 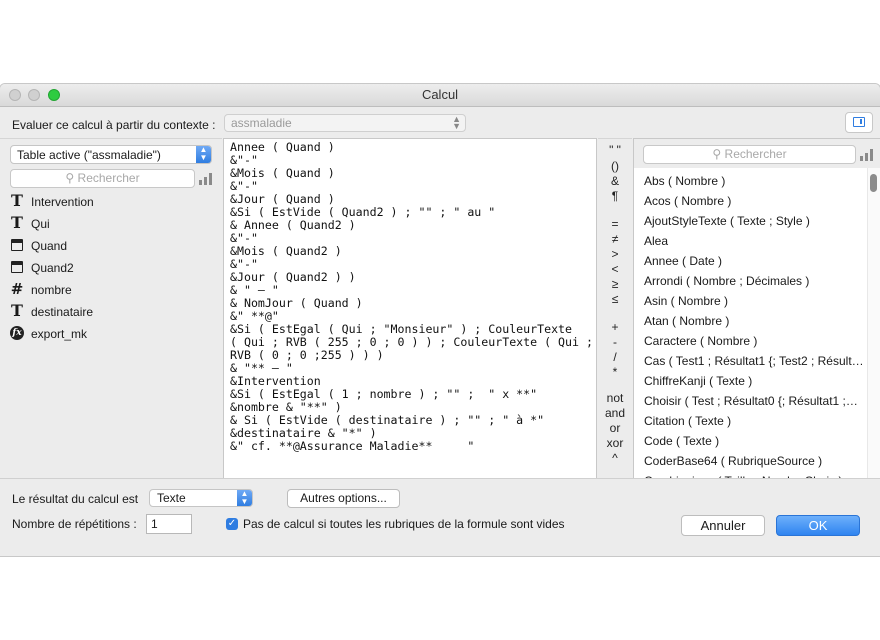 What do you see at coordinates (111, 334) in the screenshot?
I see `field-item-export-mk: fx export_mk` at bounding box center [111, 334].